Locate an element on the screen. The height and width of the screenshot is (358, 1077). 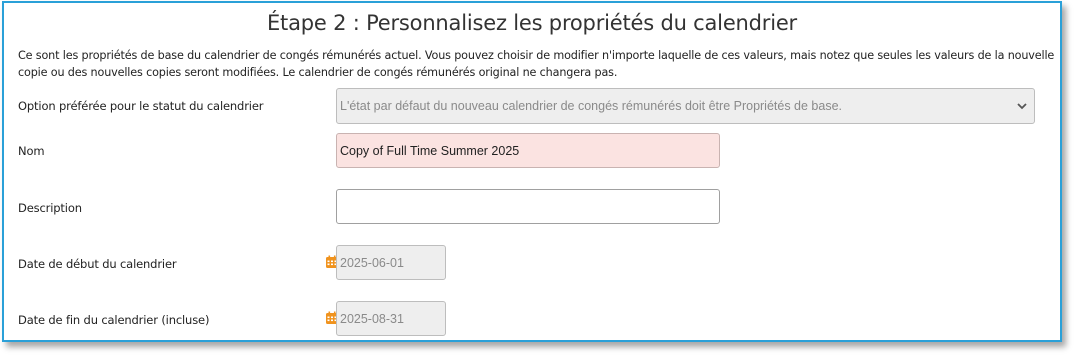
start-date-value: 2025-06-01 is located at coordinates (372, 262).